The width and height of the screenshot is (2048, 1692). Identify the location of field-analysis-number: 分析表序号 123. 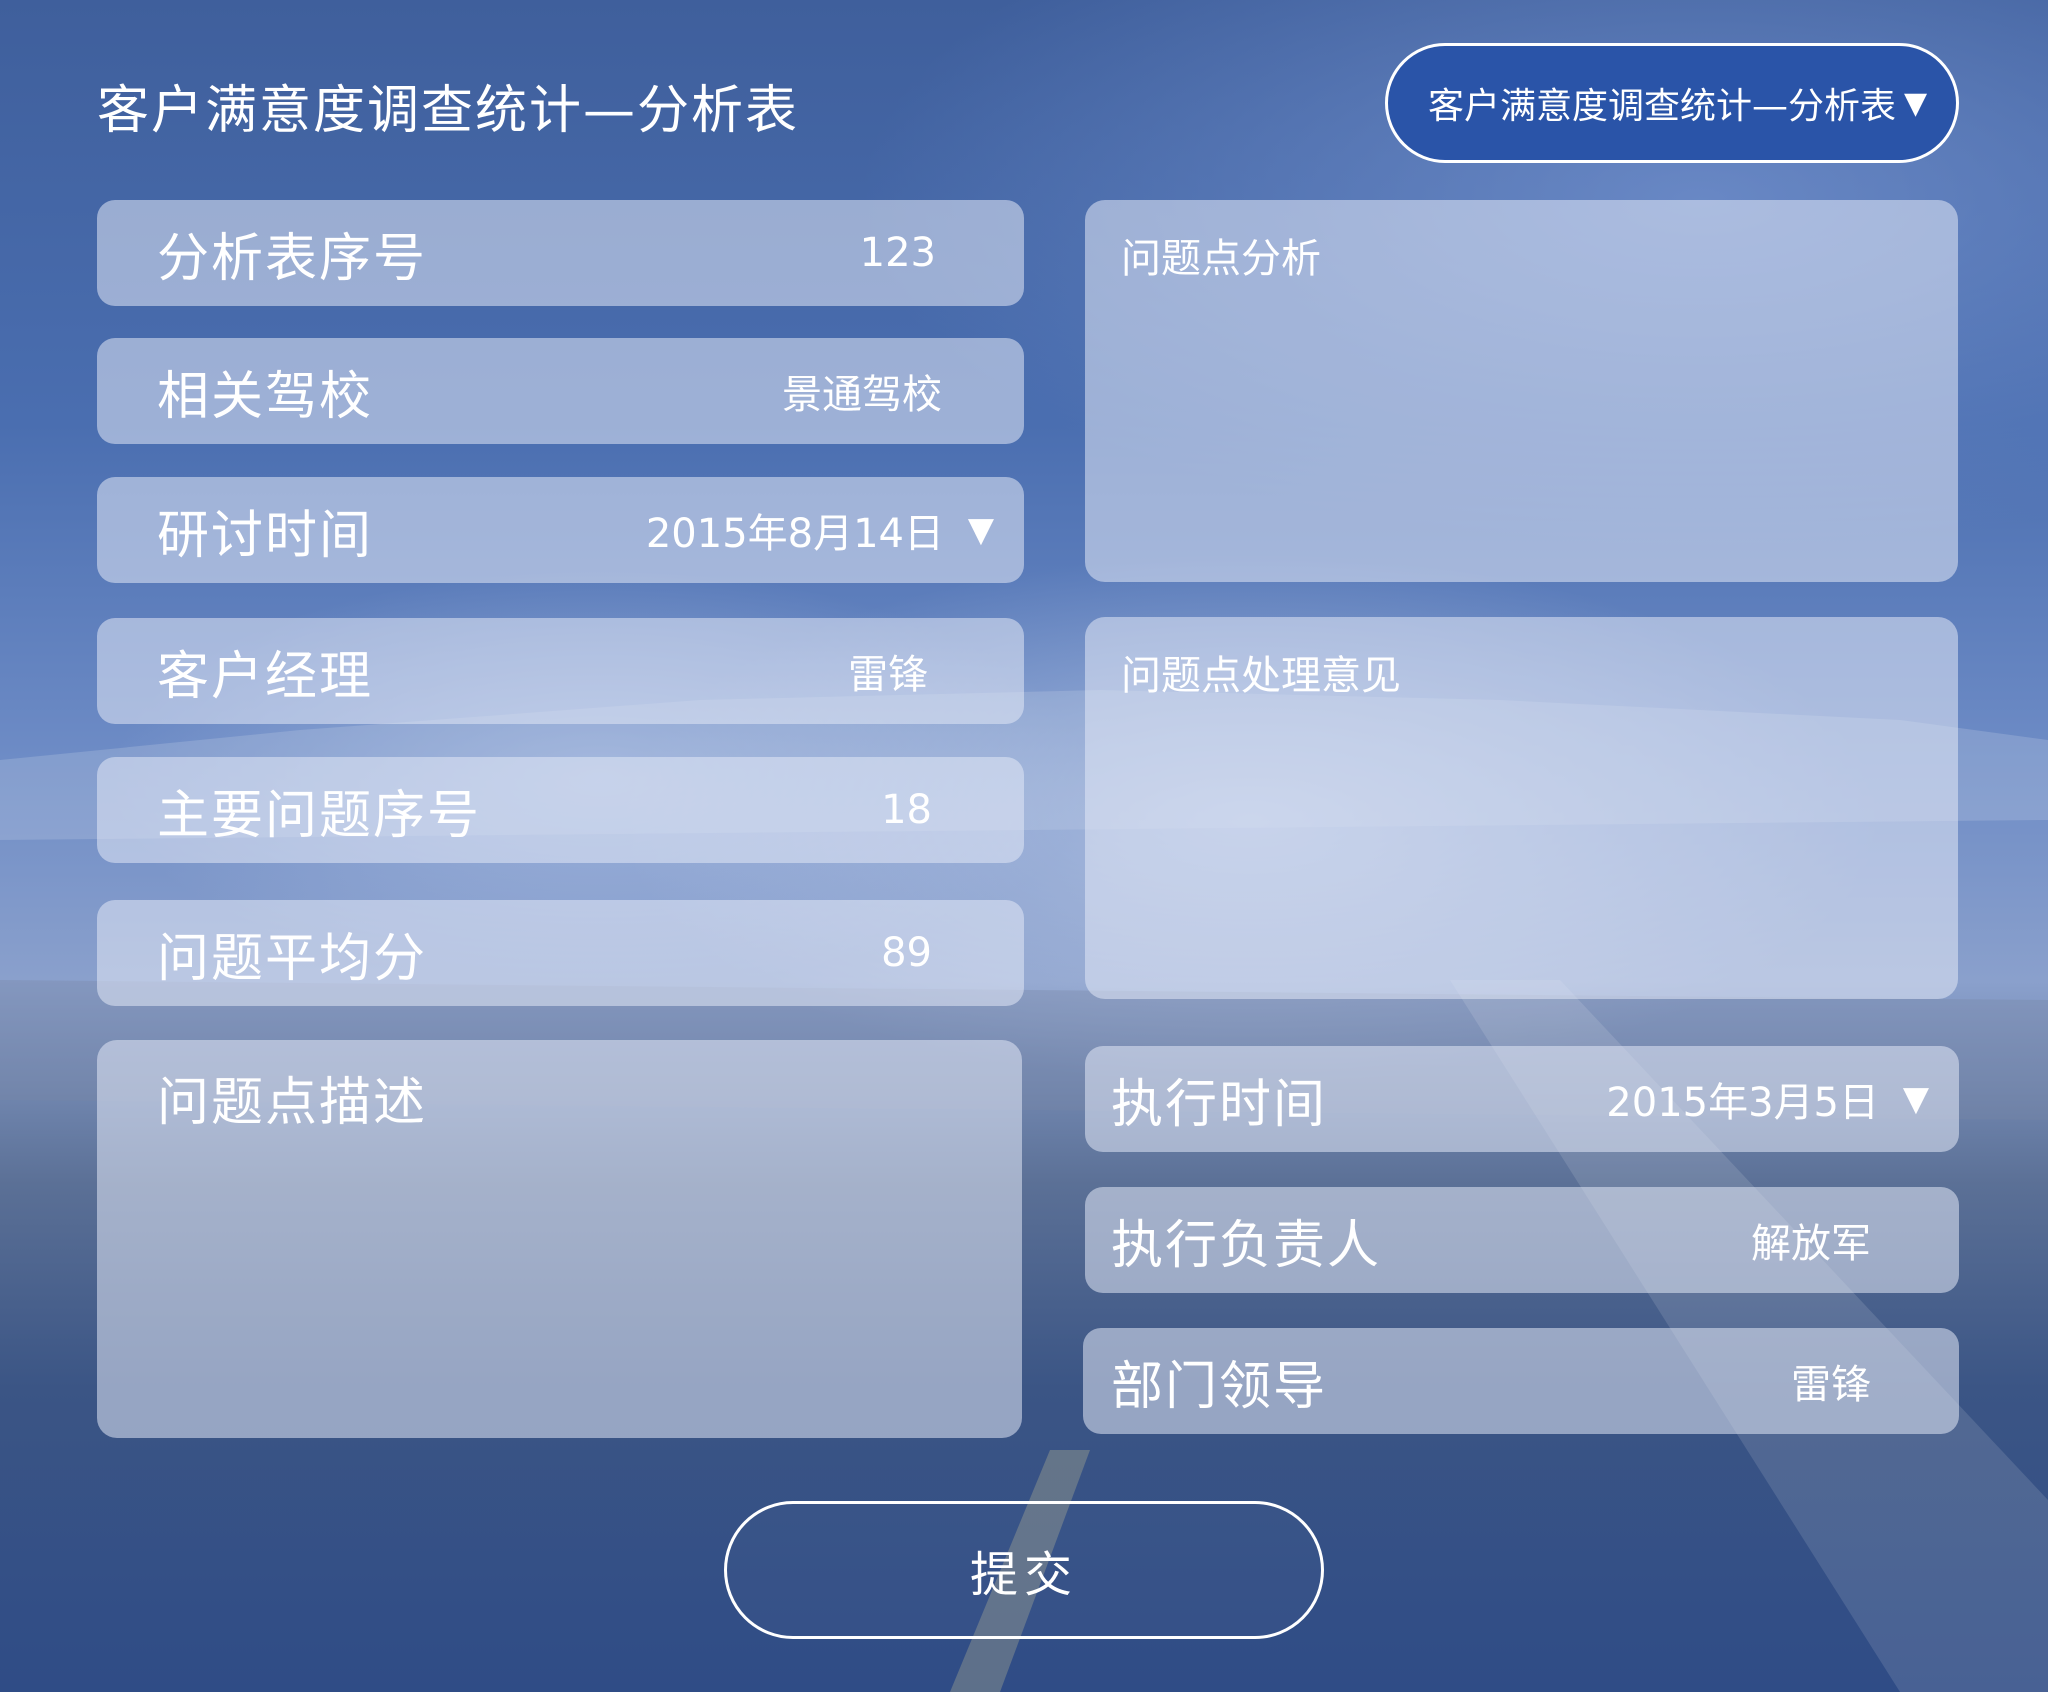
(560, 253).